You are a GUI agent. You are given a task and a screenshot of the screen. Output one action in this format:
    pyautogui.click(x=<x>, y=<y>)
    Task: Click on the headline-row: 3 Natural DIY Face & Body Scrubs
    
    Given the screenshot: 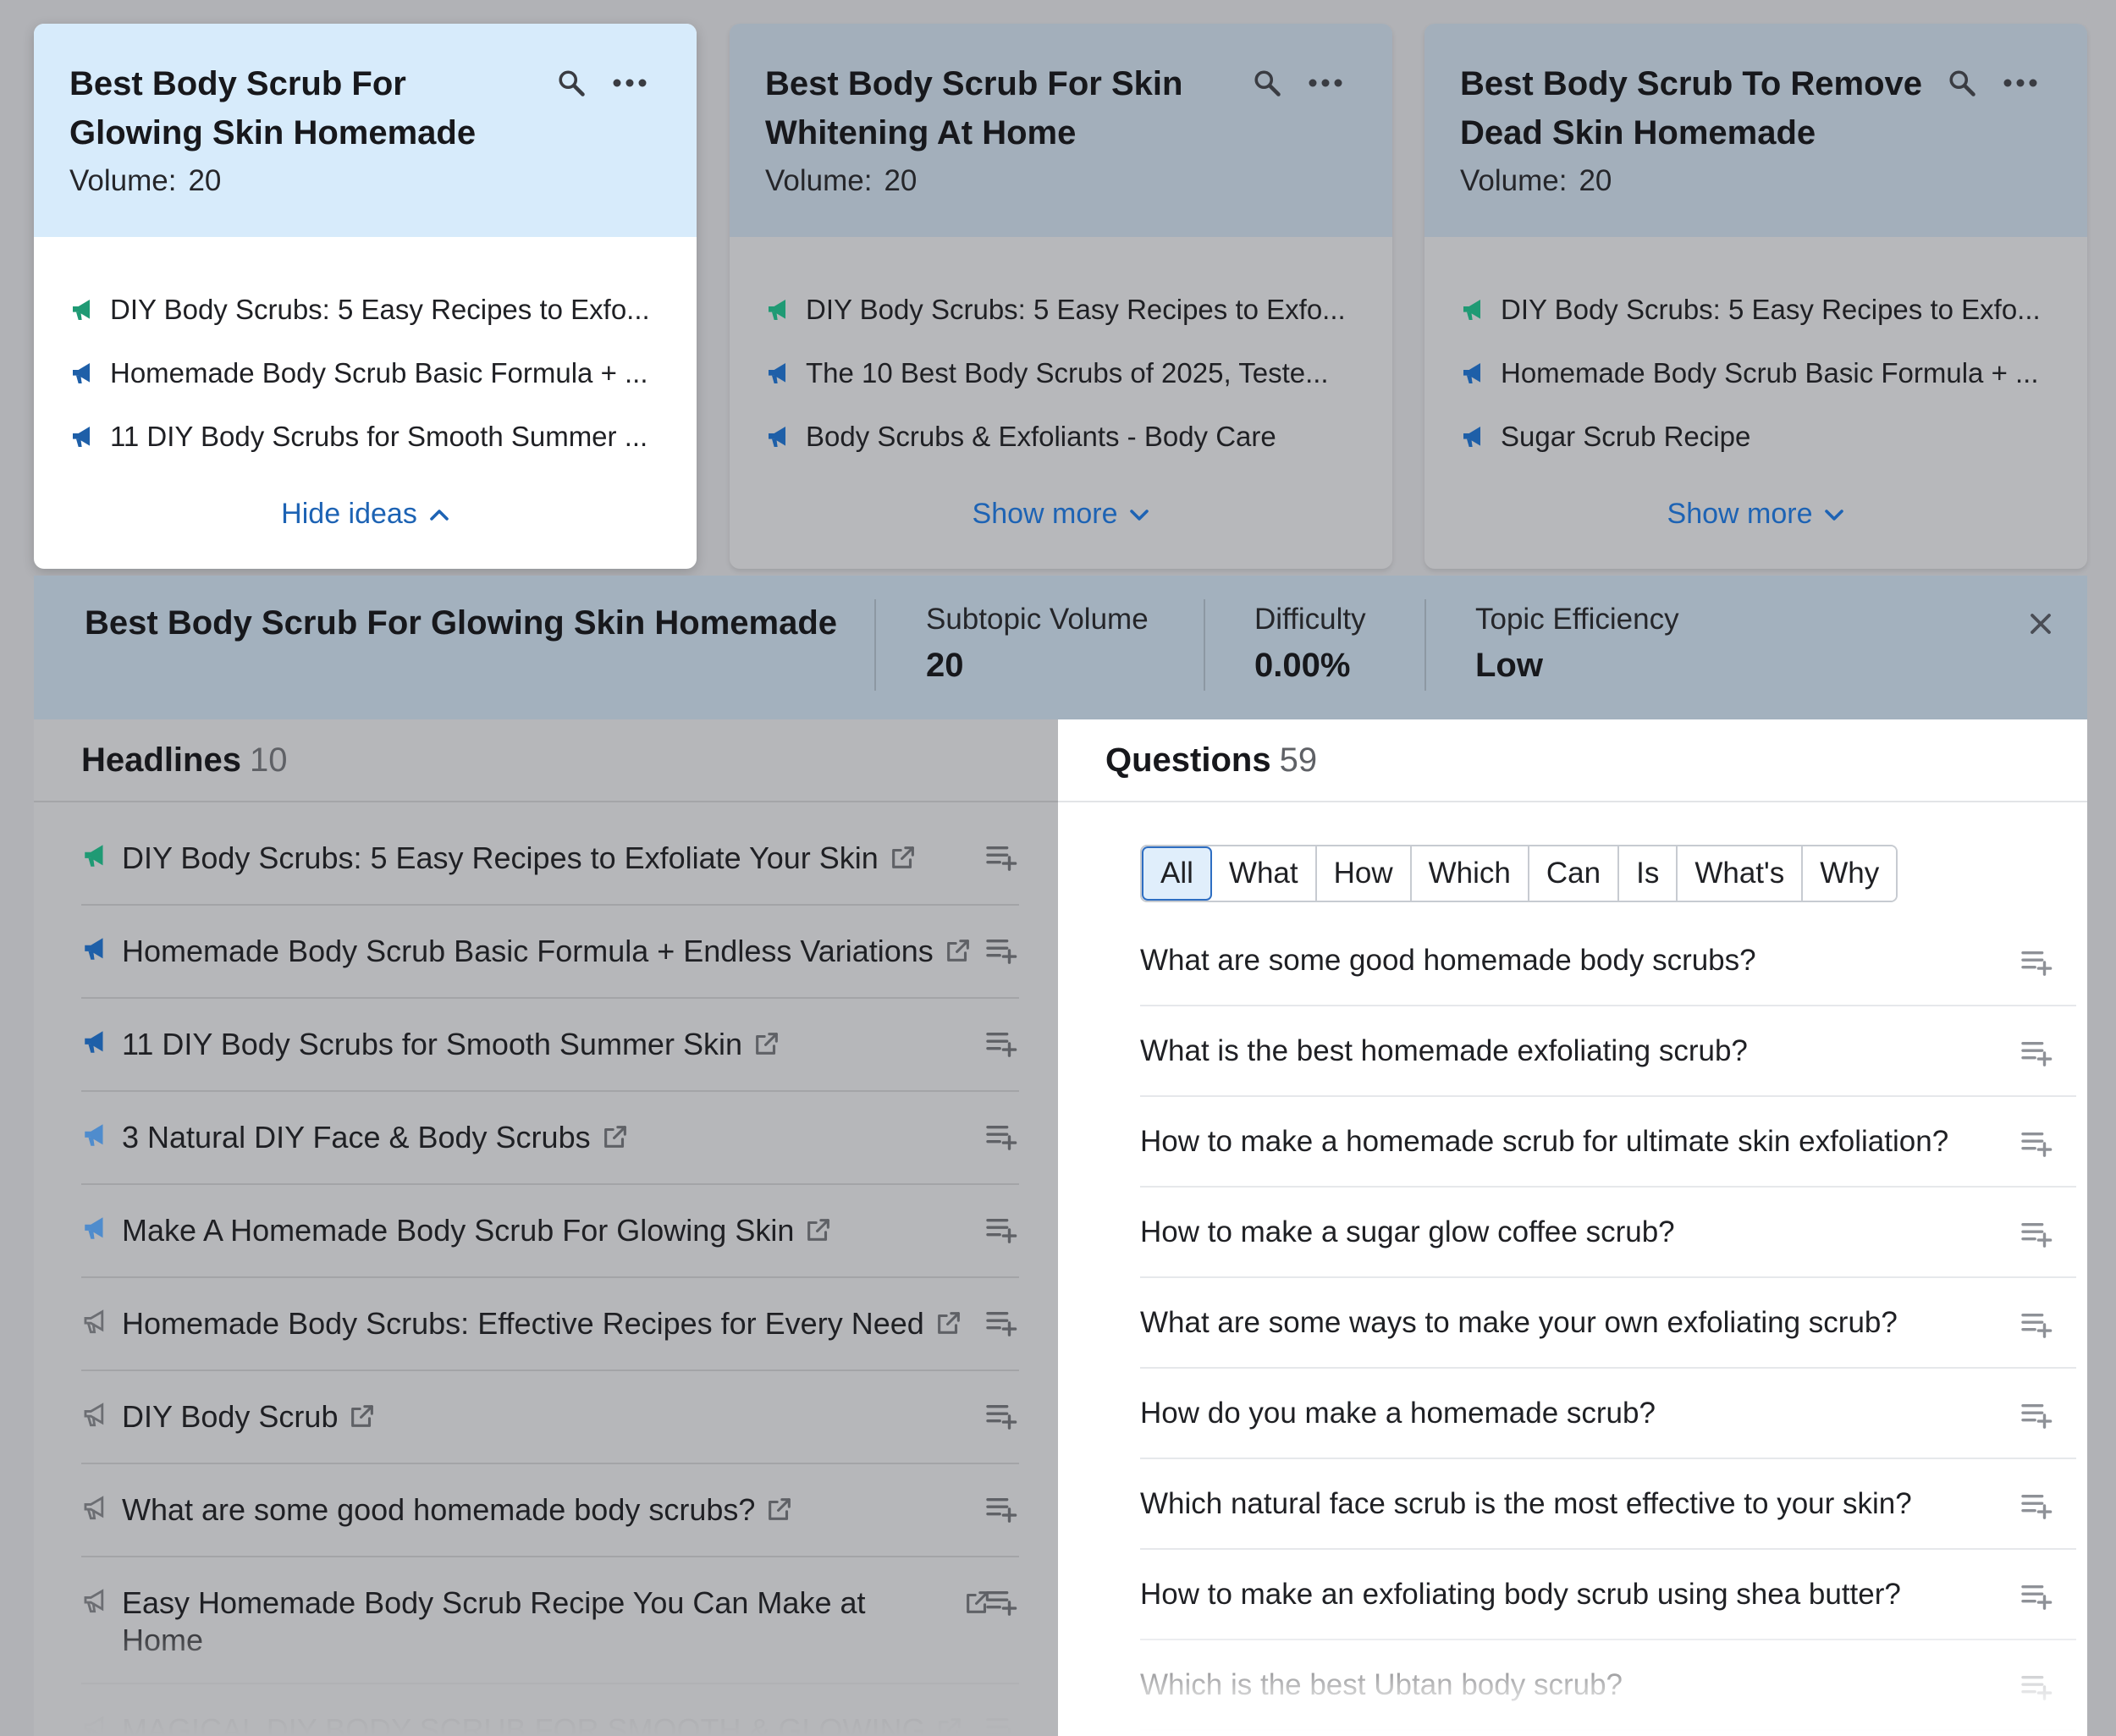 What is the action you would take?
    pyautogui.click(x=550, y=1138)
    